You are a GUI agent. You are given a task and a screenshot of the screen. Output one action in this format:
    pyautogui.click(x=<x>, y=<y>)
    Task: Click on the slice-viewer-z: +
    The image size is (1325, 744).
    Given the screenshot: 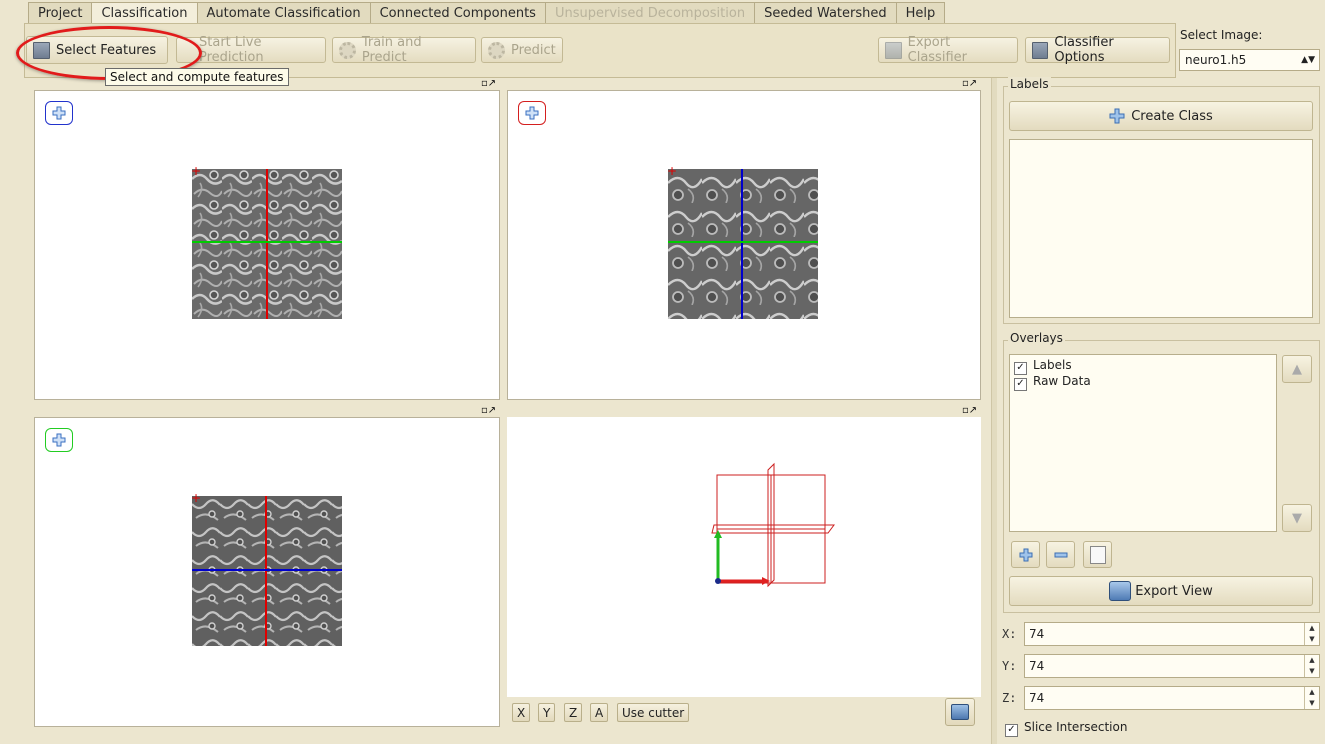 What is the action you would take?
    pyautogui.click(x=267, y=245)
    